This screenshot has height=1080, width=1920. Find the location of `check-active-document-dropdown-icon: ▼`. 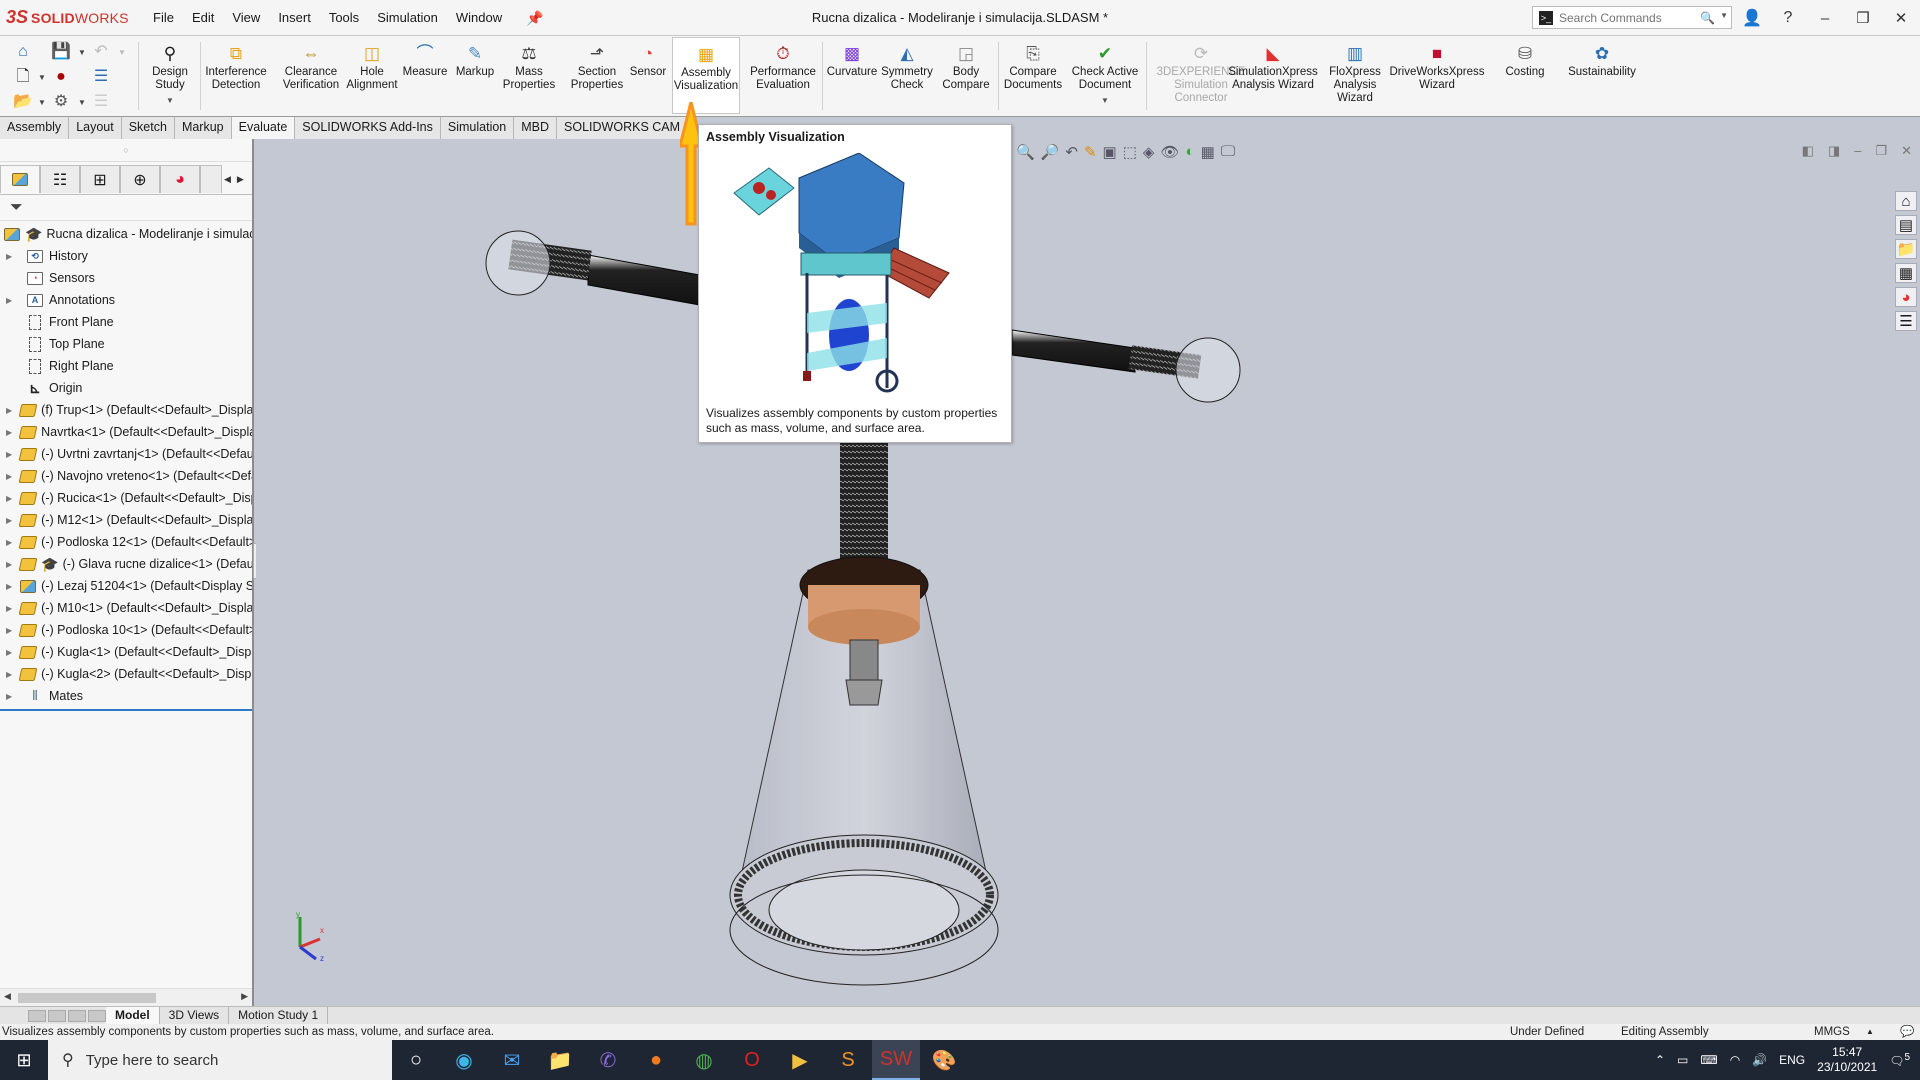

check-active-document-dropdown-icon: ▼ is located at coordinates (1105, 100).